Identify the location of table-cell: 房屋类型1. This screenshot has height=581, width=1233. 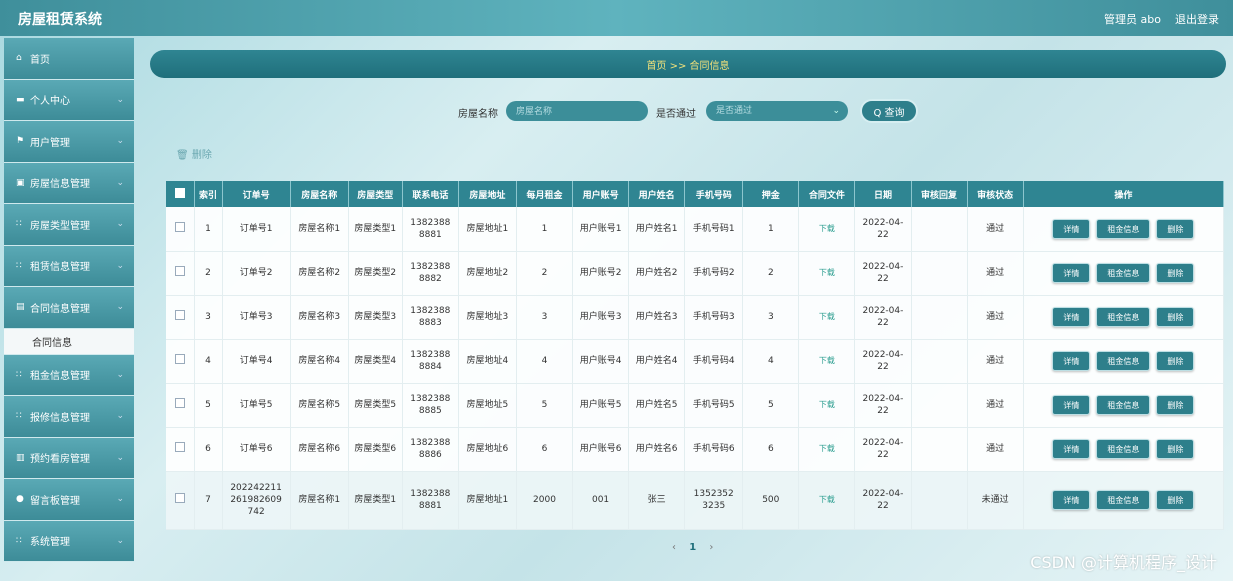
(375, 500).